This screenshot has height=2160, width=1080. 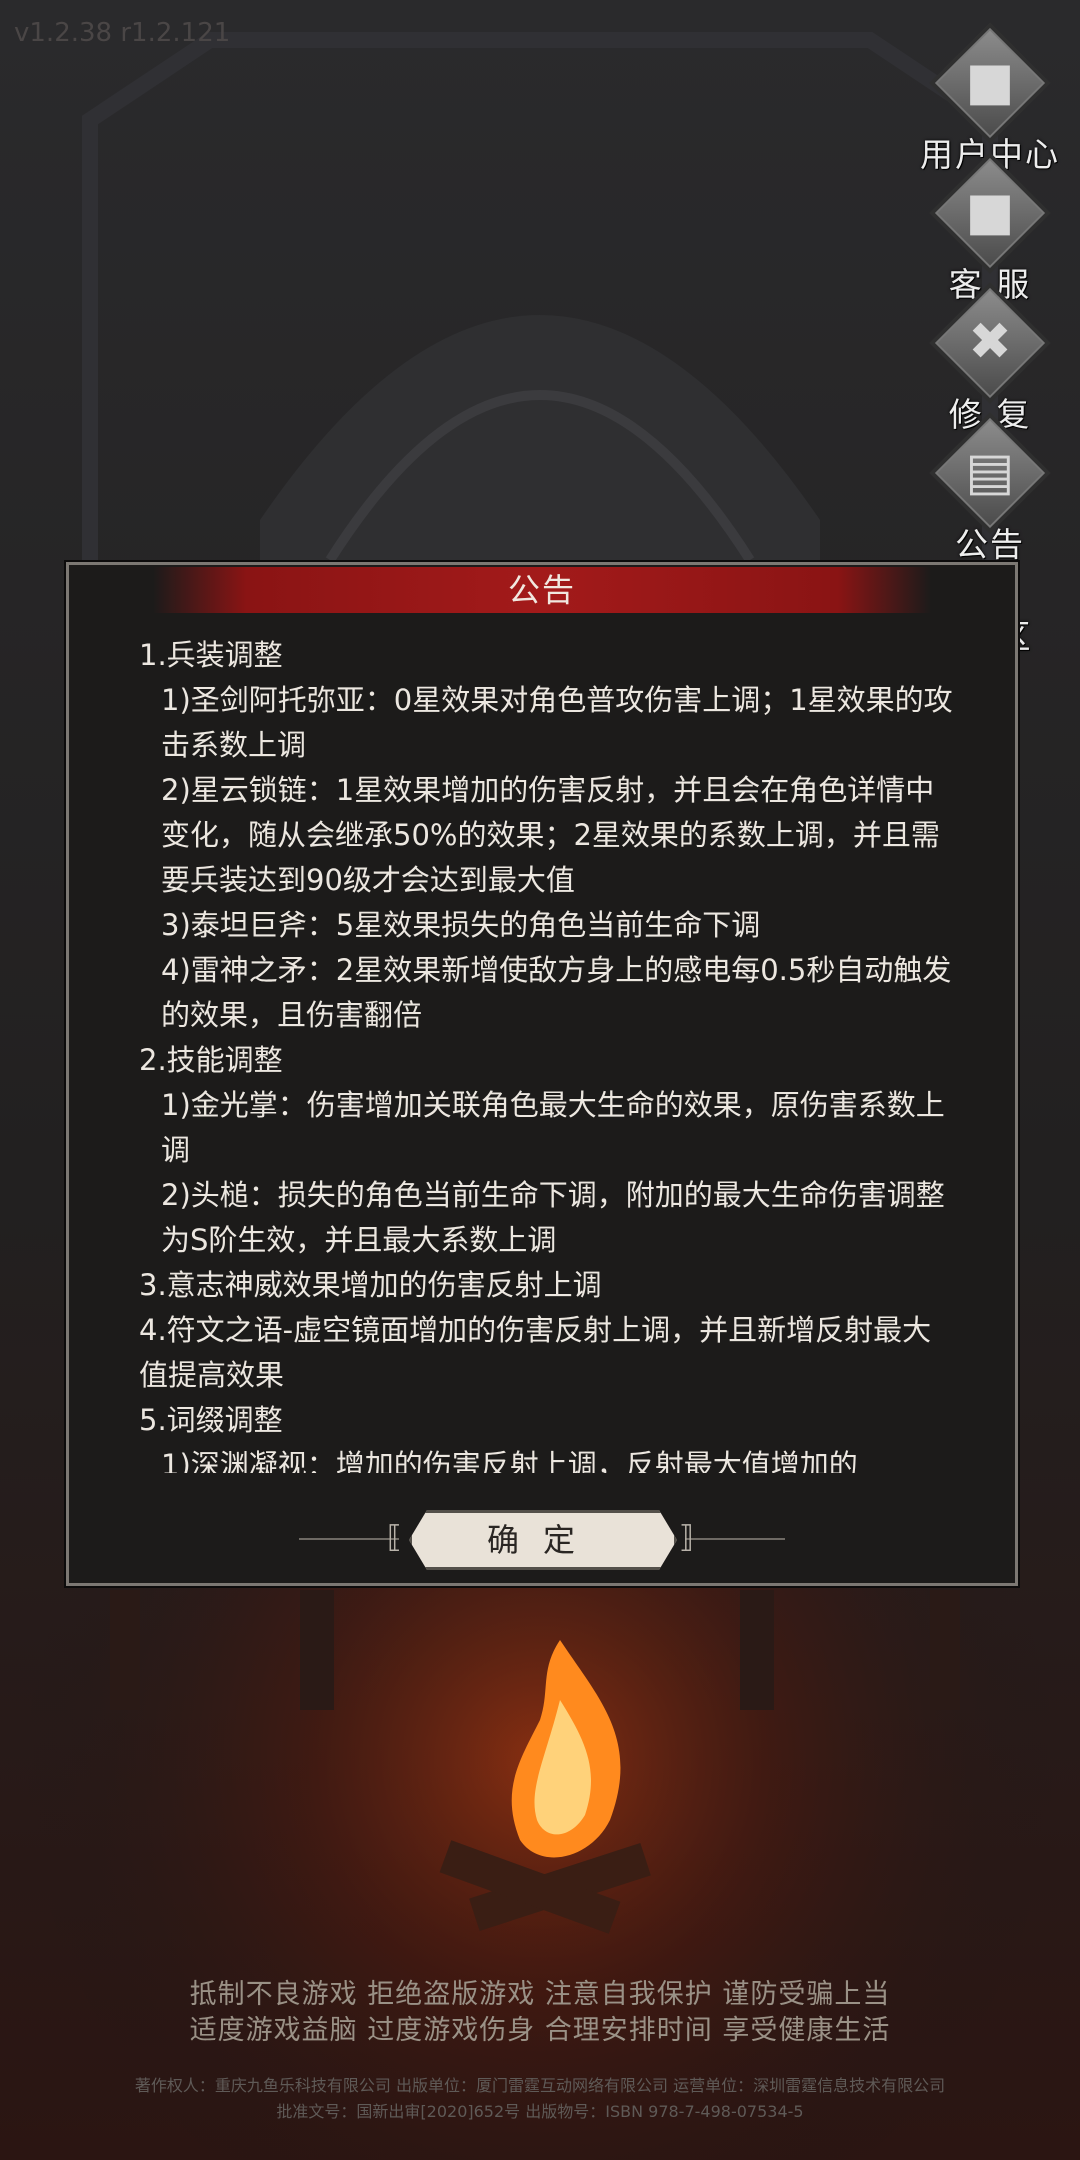 What do you see at coordinates (211, 655) in the screenshot?
I see `announcement-line: 1.兵装调整` at bounding box center [211, 655].